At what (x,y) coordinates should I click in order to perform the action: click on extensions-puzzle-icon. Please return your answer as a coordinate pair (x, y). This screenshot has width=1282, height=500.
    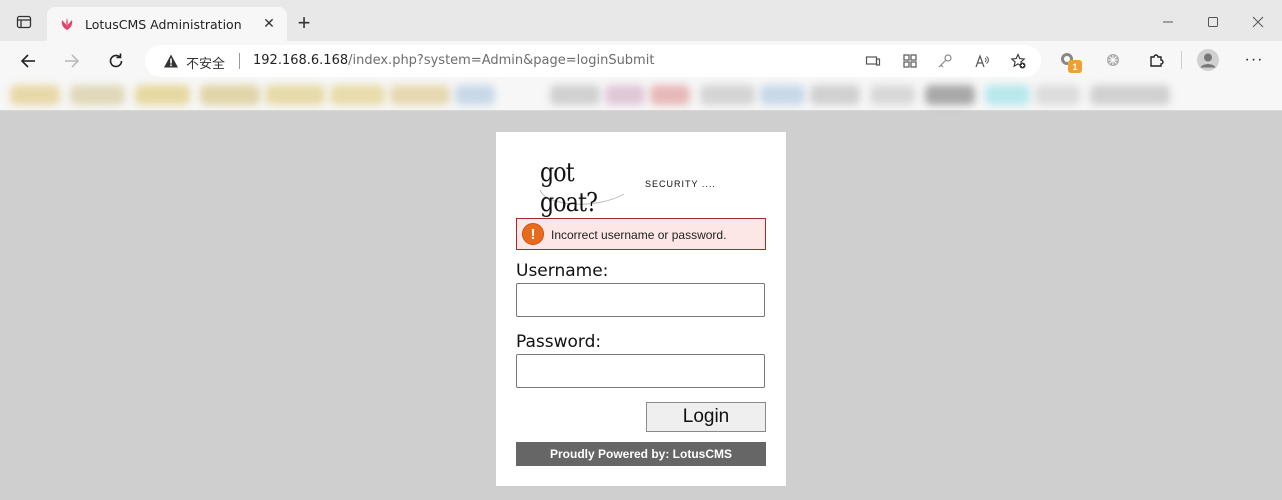
    Looking at the image, I should click on (1157, 60).